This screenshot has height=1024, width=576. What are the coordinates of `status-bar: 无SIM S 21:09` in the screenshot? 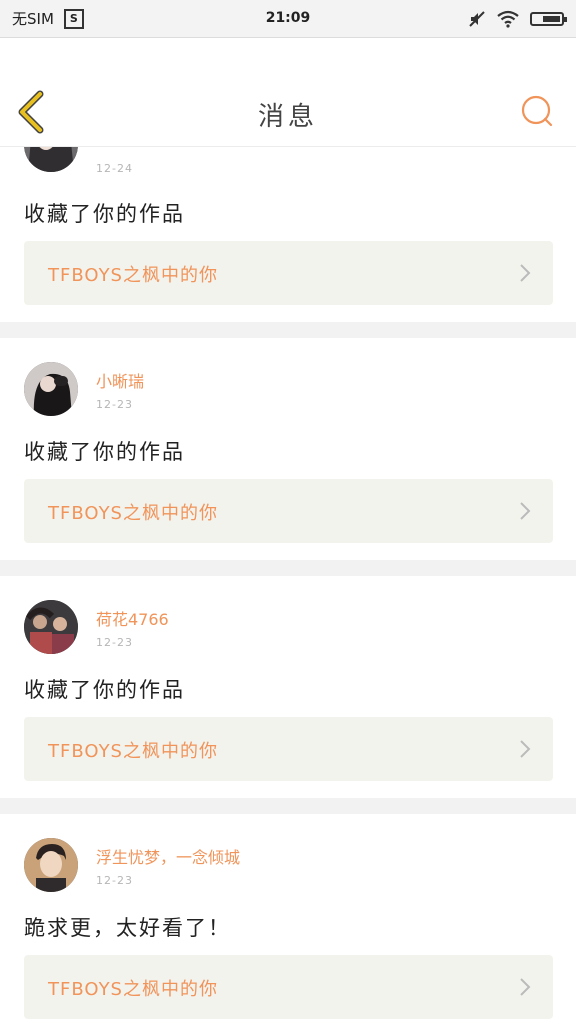 It's located at (288, 19).